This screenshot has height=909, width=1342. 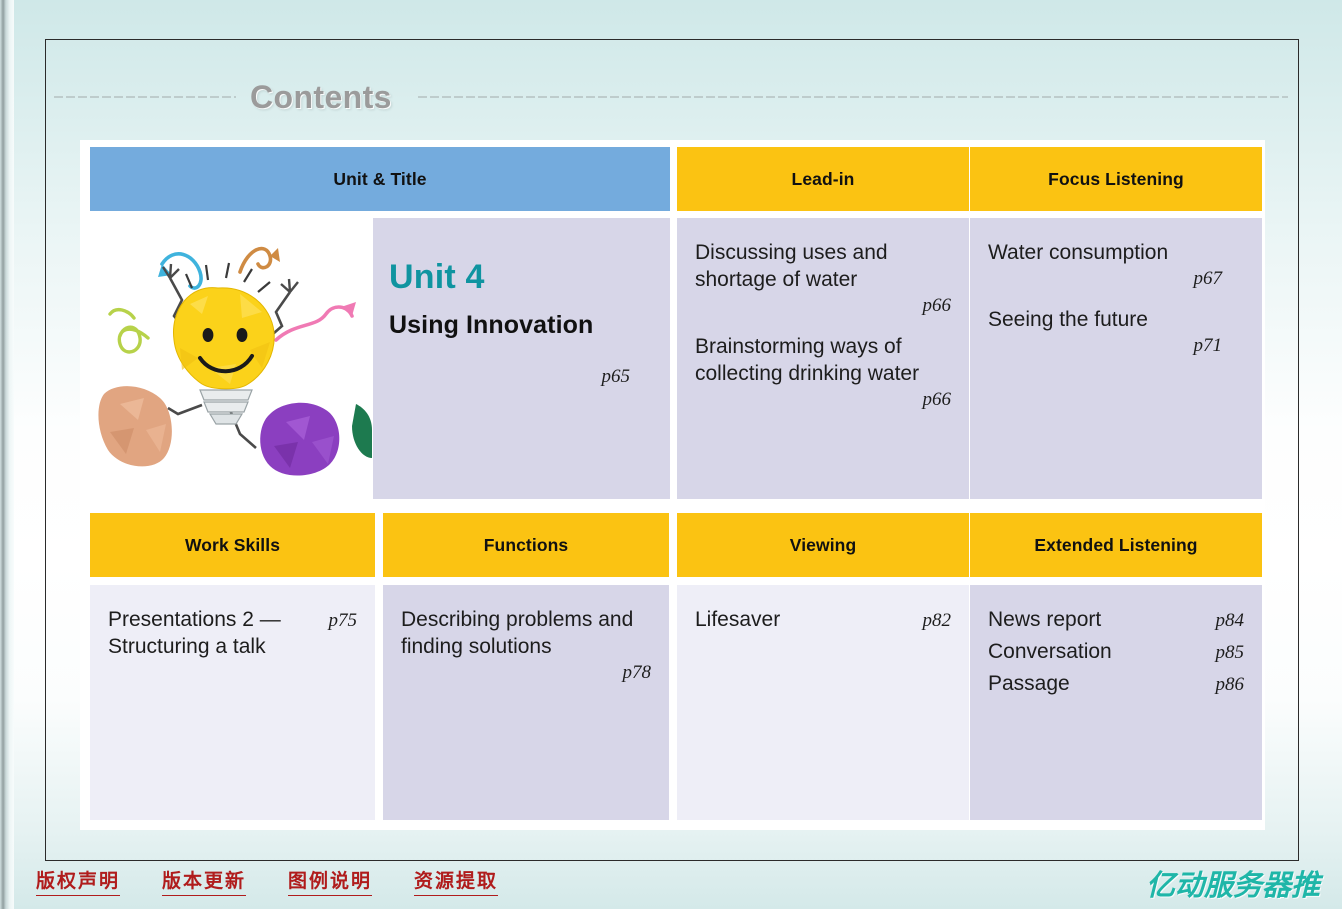 What do you see at coordinates (1208, 346) in the screenshot?
I see `focus-listening-entry-page: p71` at bounding box center [1208, 346].